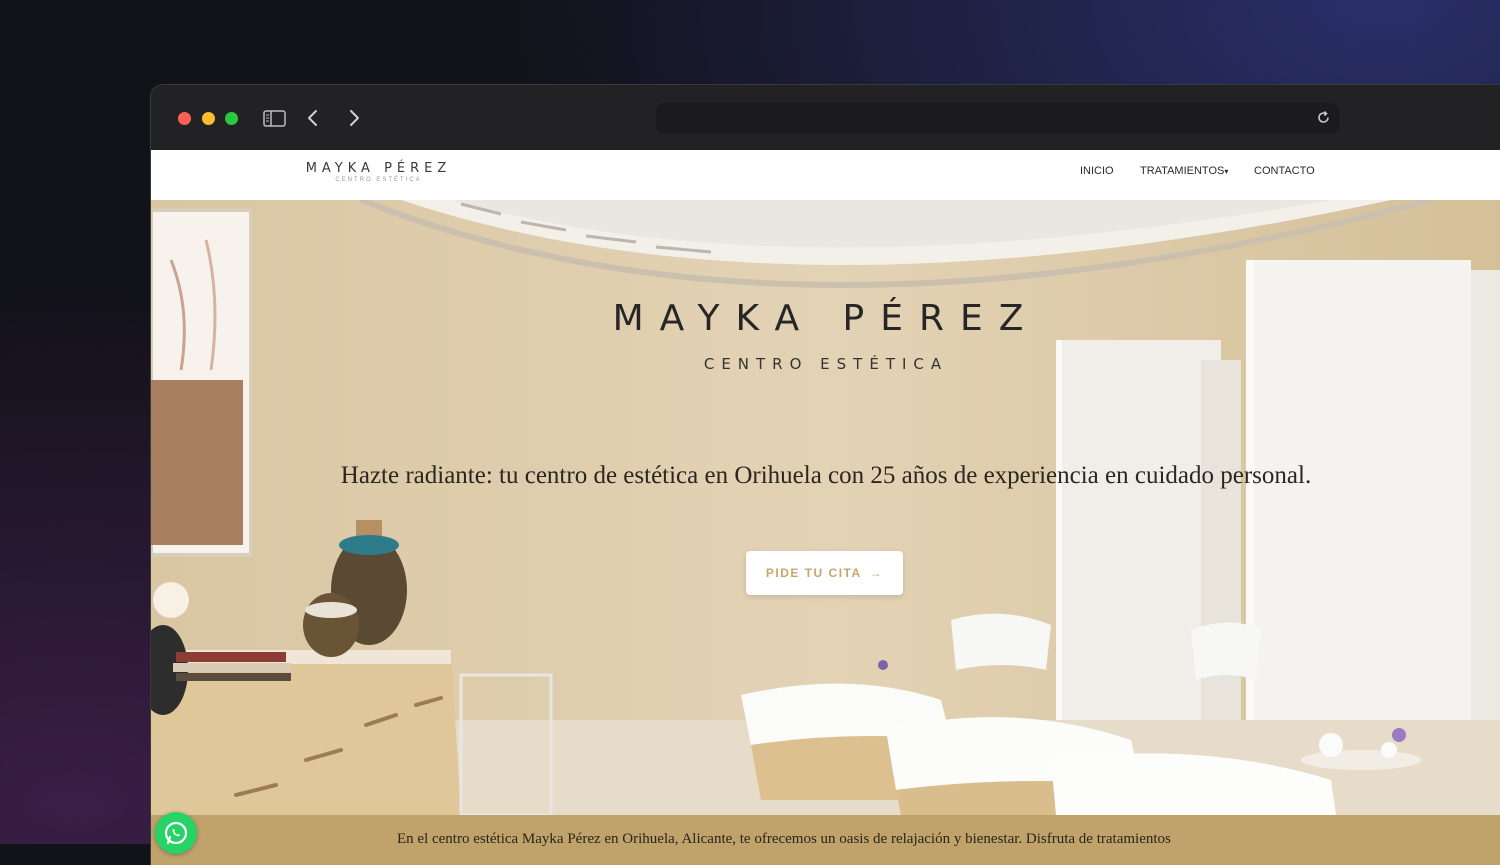 Image resolution: width=1500 pixels, height=865 pixels. Describe the element at coordinates (378, 168) in the screenshot. I see `logo-name: MAYKA PÉREZ` at that location.